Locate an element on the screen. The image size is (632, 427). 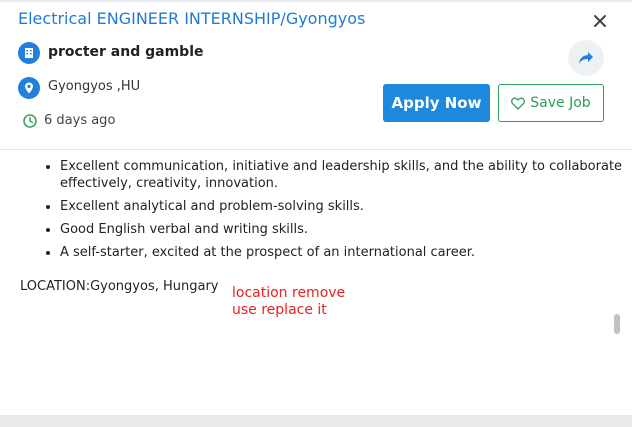
close-button is located at coordinates (600, 21).